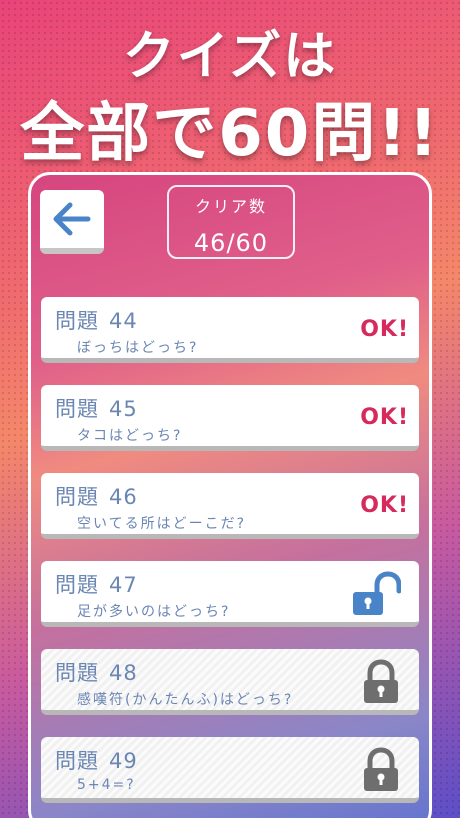  I want to click on question-number: 49, so click(123, 761).